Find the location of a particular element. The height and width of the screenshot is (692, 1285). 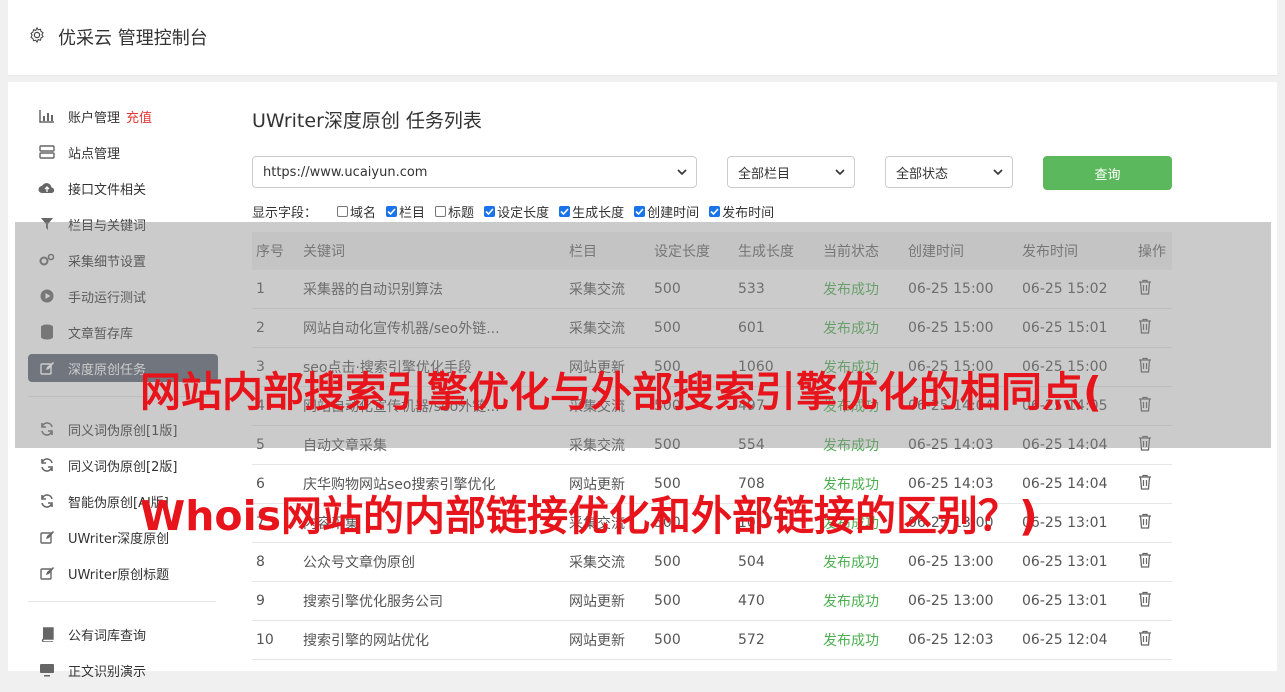

column-select: 全部栏目 is located at coordinates (791, 172).